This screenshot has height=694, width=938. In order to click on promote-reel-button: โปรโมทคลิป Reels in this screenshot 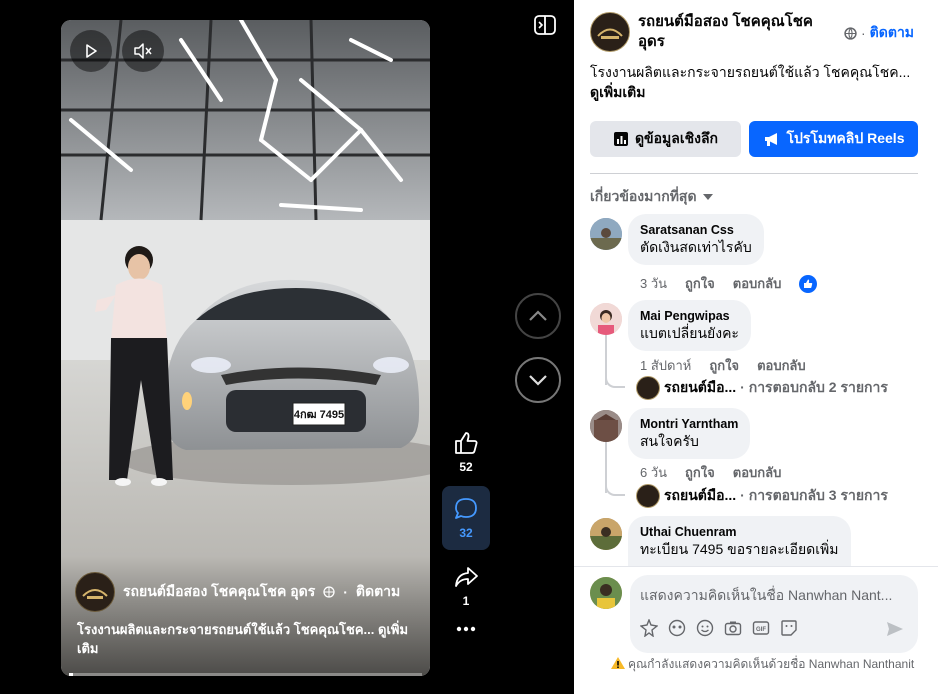, I will do `click(833, 139)`.